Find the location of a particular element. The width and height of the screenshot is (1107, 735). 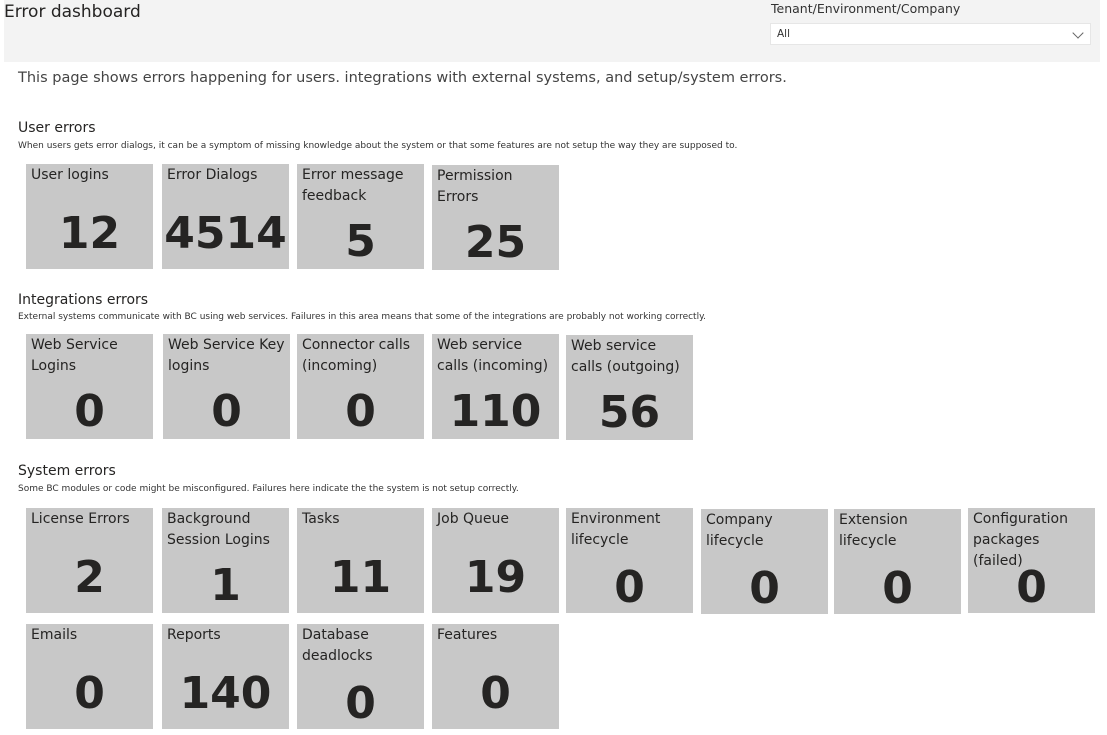

card-label: Job Queue is located at coordinates (473, 519).